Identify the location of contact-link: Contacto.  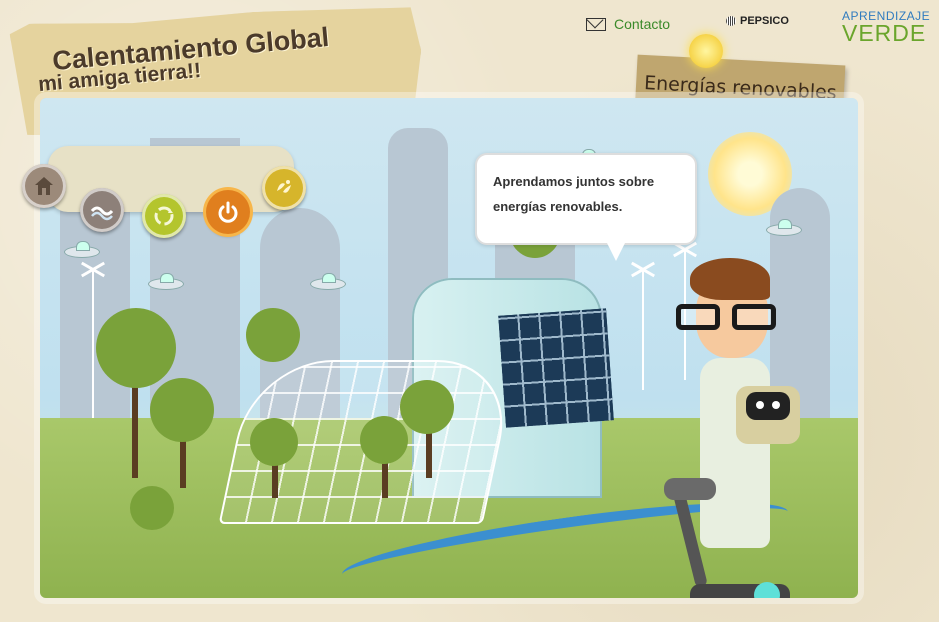
(628, 24).